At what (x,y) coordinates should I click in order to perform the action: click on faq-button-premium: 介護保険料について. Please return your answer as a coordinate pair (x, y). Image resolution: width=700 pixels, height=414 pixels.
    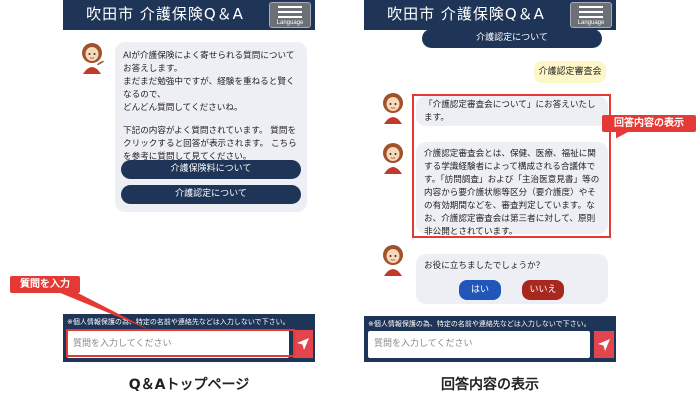
    Looking at the image, I should click on (211, 169).